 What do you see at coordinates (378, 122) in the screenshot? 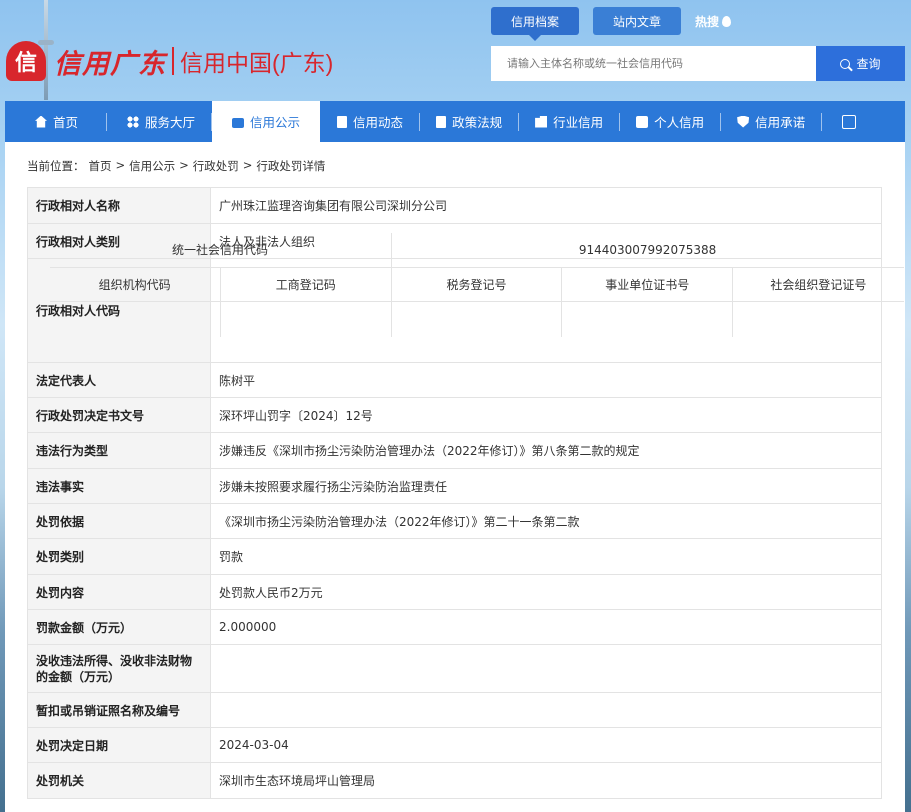
I see `nav-item-label: 信用动态` at bounding box center [378, 122].